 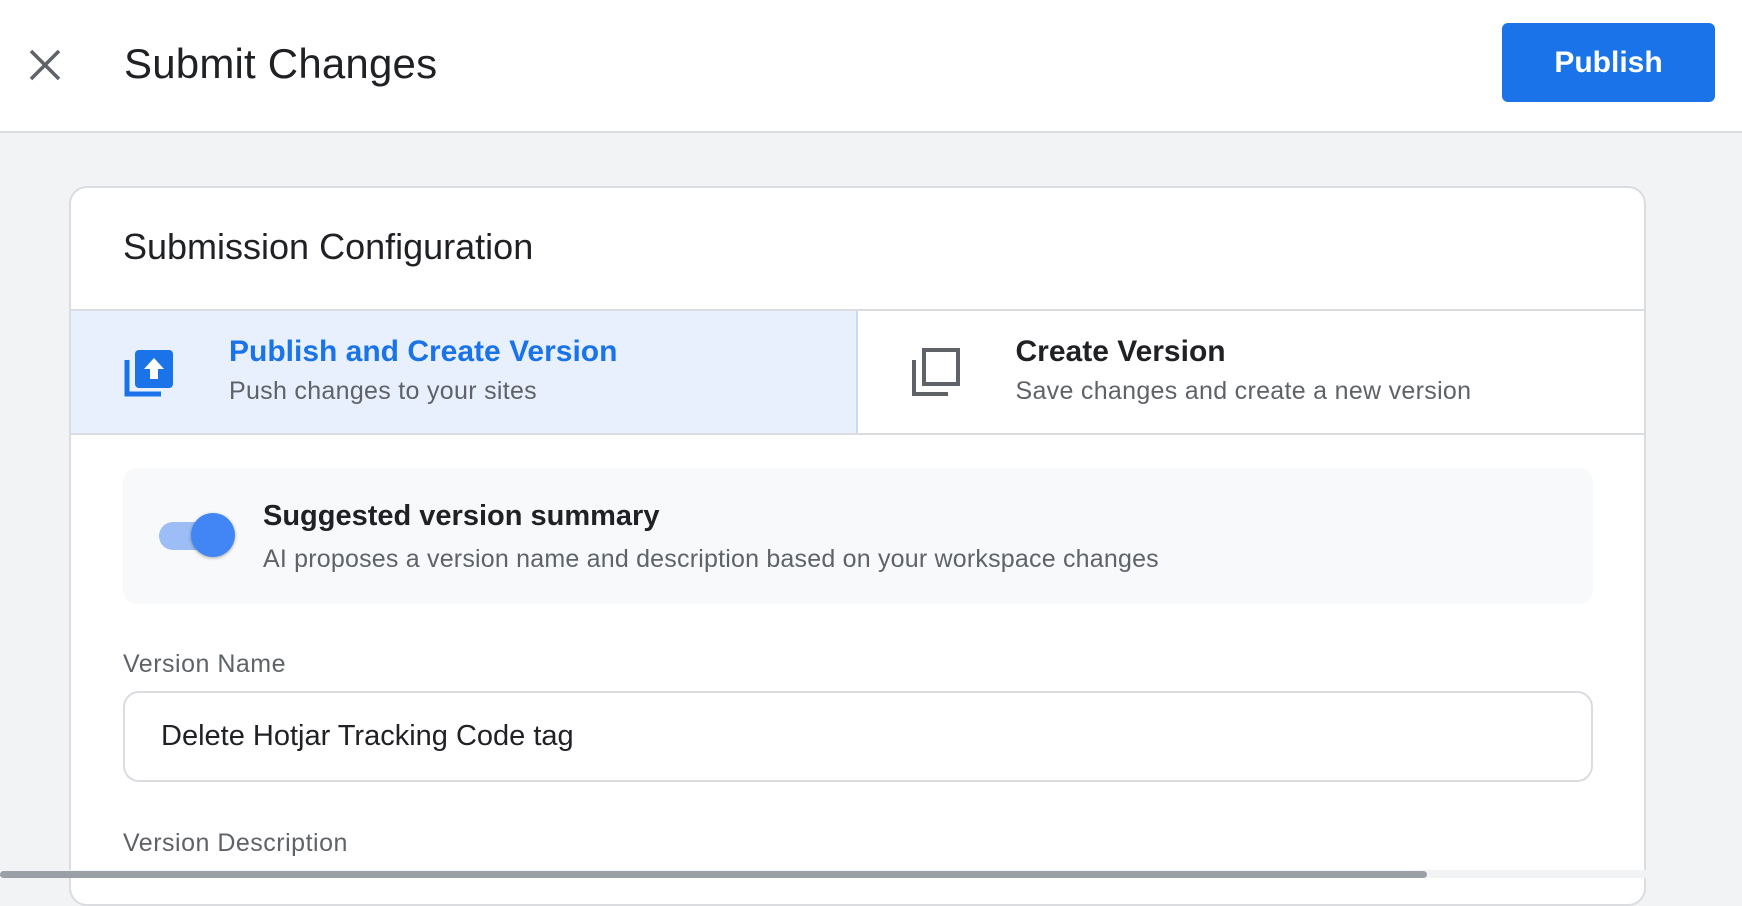 I want to click on page-title: Submit Changes, so click(x=281, y=63).